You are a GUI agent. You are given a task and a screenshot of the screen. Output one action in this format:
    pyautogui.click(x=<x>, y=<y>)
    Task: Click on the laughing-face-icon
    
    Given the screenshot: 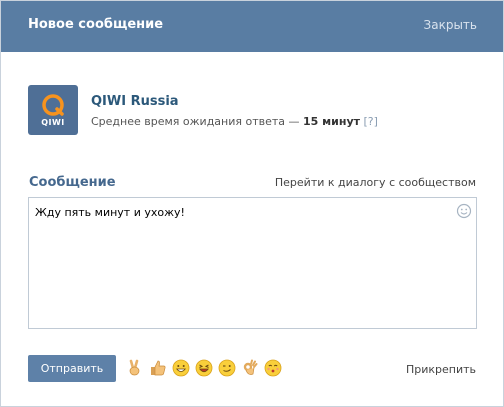 What is the action you would take?
    pyautogui.click(x=204, y=368)
    